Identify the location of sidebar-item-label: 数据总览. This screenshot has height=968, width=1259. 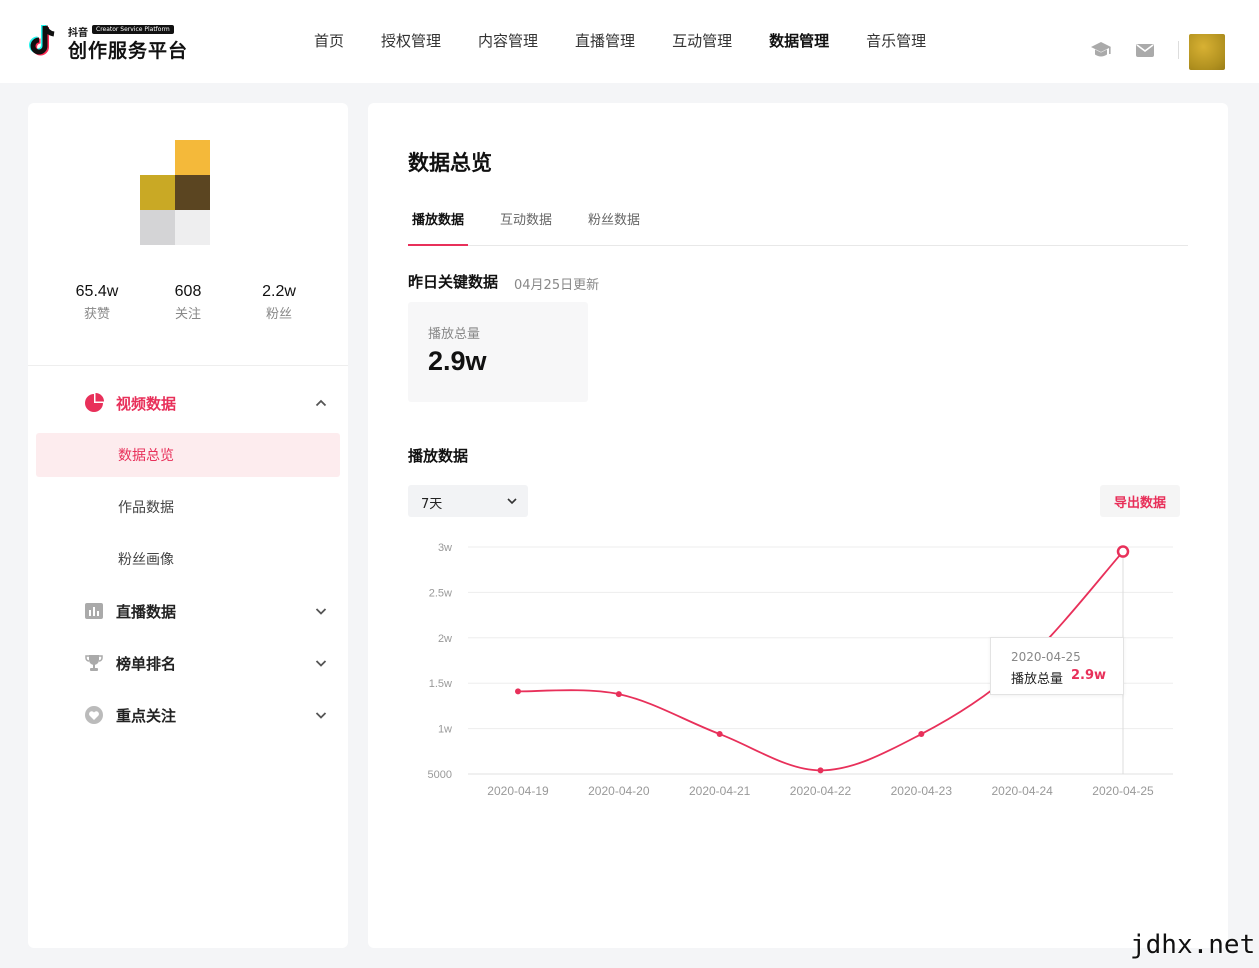
(146, 456).